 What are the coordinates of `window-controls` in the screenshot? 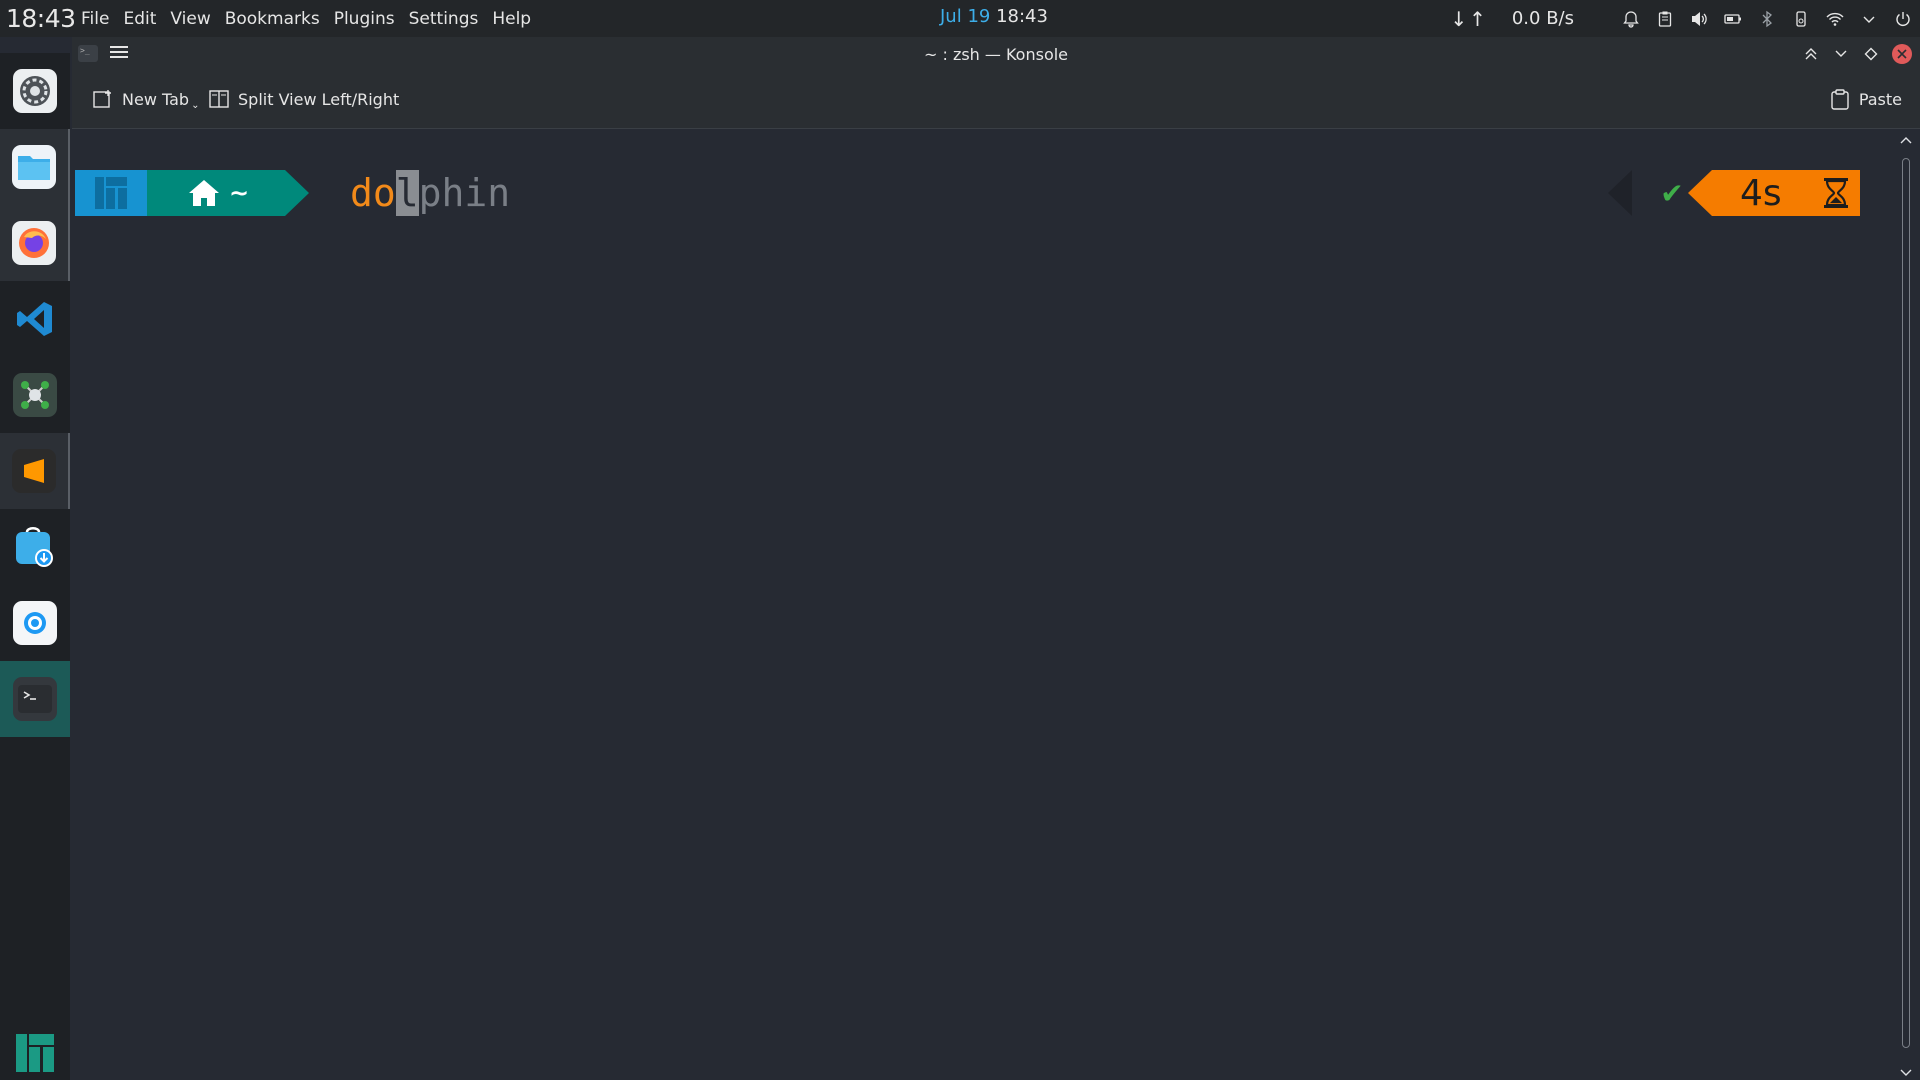 It's located at (1854, 54).